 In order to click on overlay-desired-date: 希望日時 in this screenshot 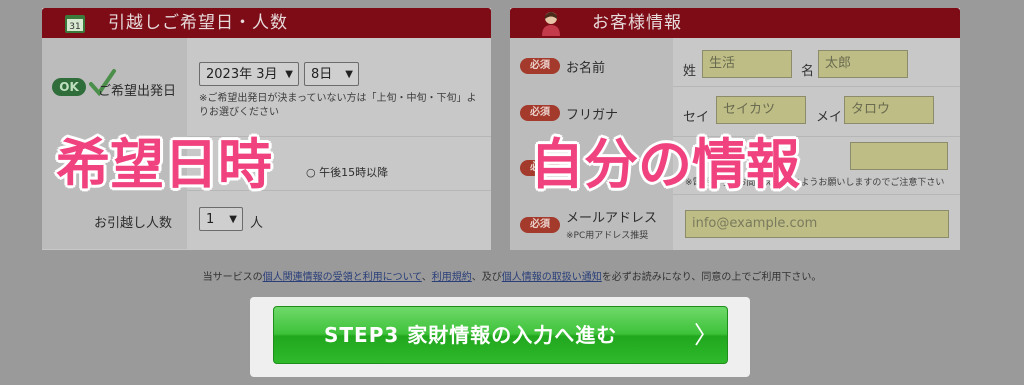, I will do `click(164, 164)`.